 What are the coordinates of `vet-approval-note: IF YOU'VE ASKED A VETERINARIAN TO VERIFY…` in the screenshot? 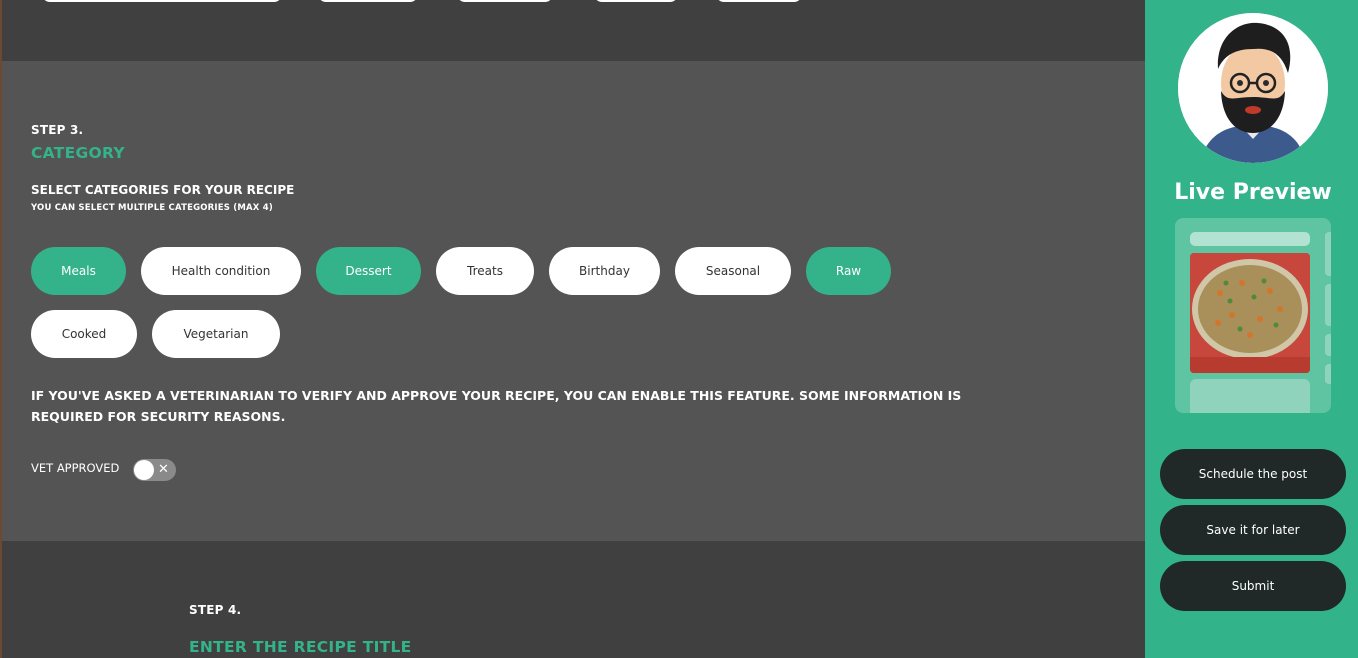 It's located at (496, 406).